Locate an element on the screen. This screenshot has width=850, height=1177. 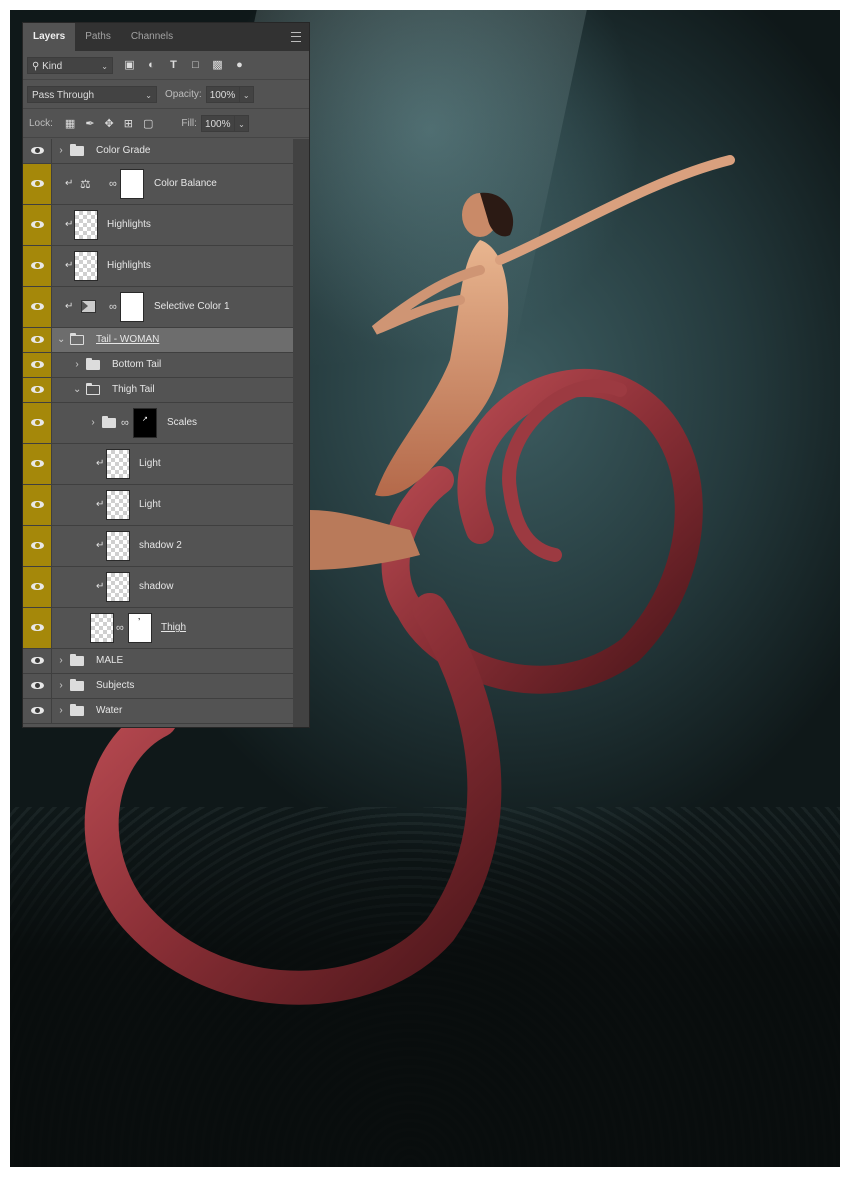
filter-toggle-icon: ● is located at coordinates (239, 65).